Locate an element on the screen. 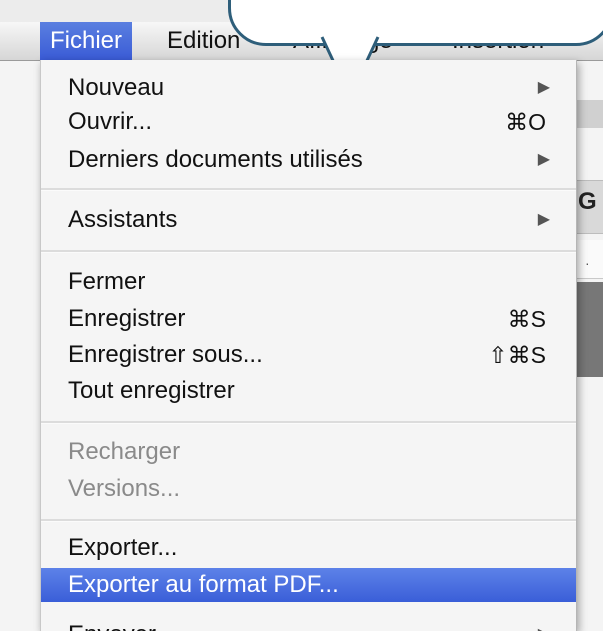 This screenshot has height=631, width=603. menu-fichier: Fichier is located at coordinates (86, 41).